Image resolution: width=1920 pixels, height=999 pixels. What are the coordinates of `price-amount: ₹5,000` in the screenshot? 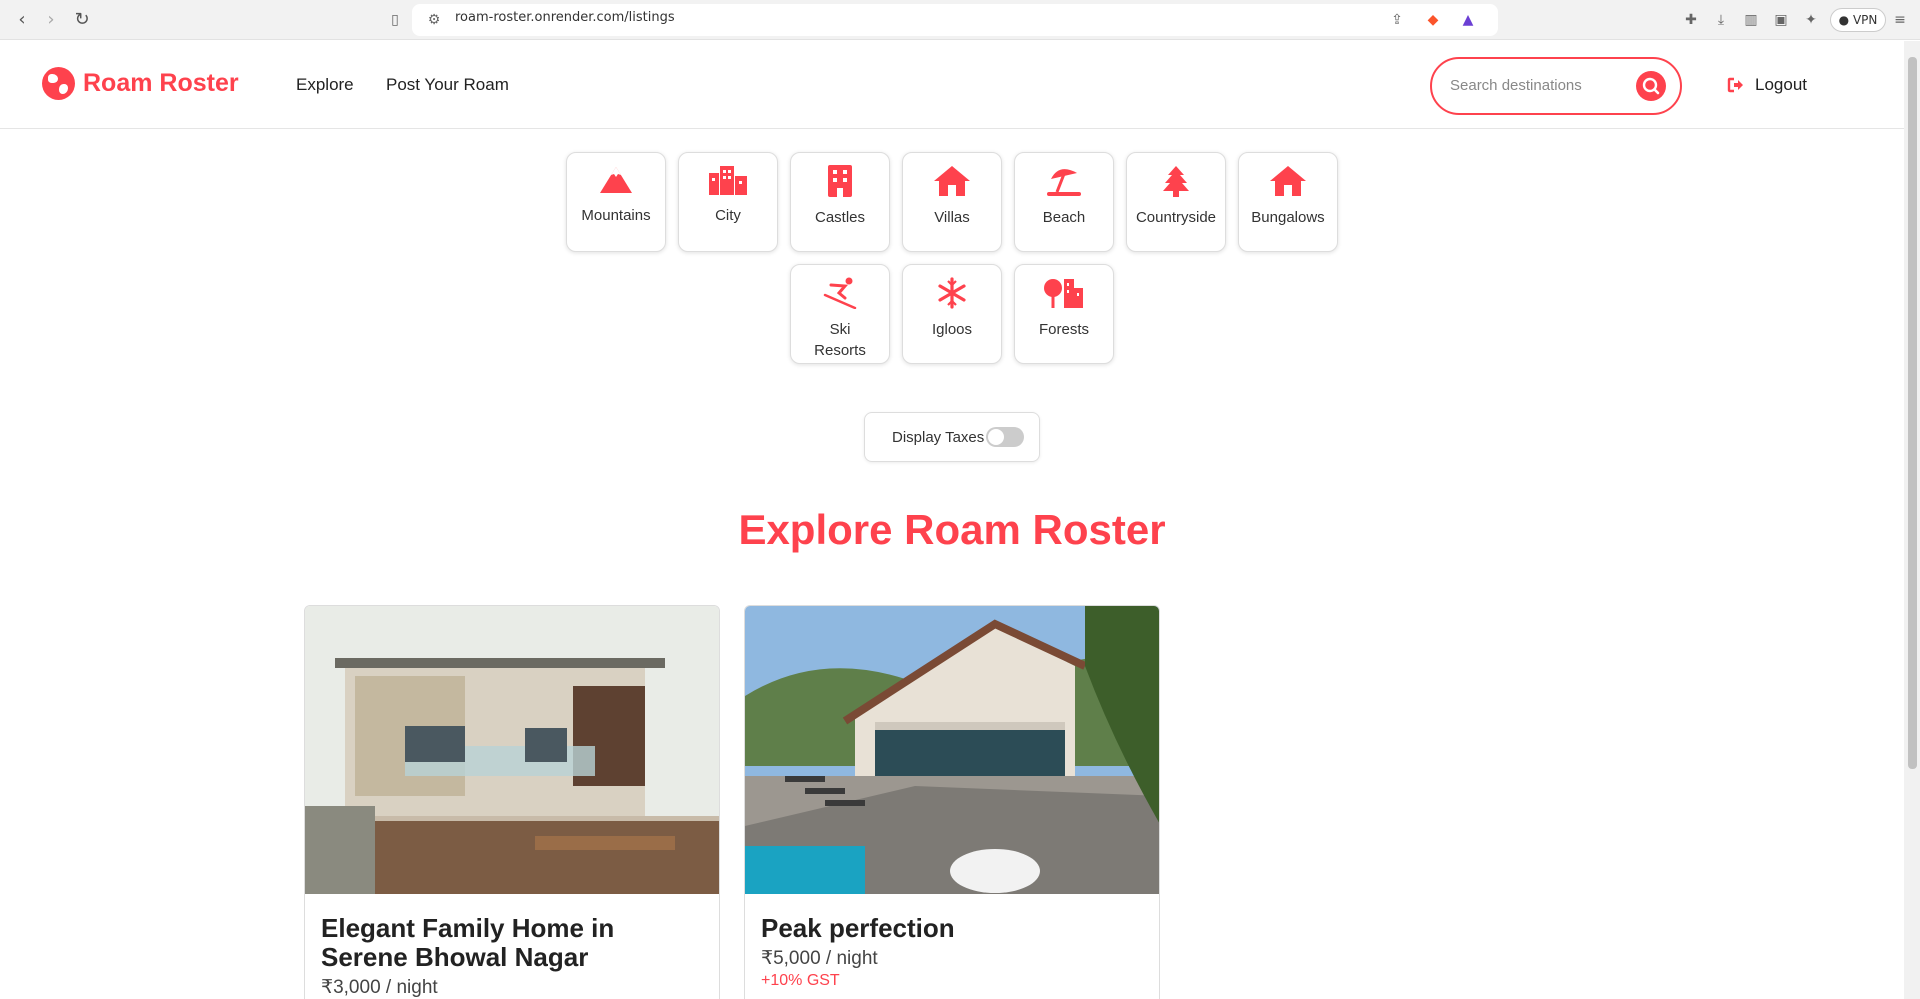 It's located at (791, 958).